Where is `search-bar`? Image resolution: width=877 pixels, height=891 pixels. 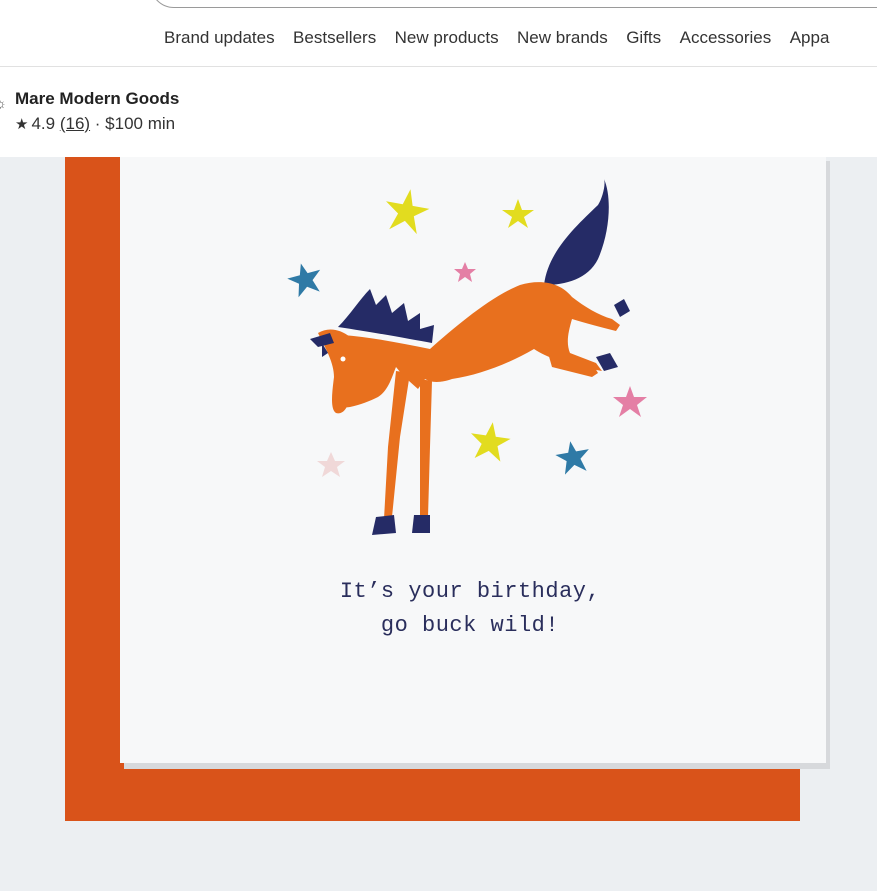
search-bar is located at coordinates (513, 4).